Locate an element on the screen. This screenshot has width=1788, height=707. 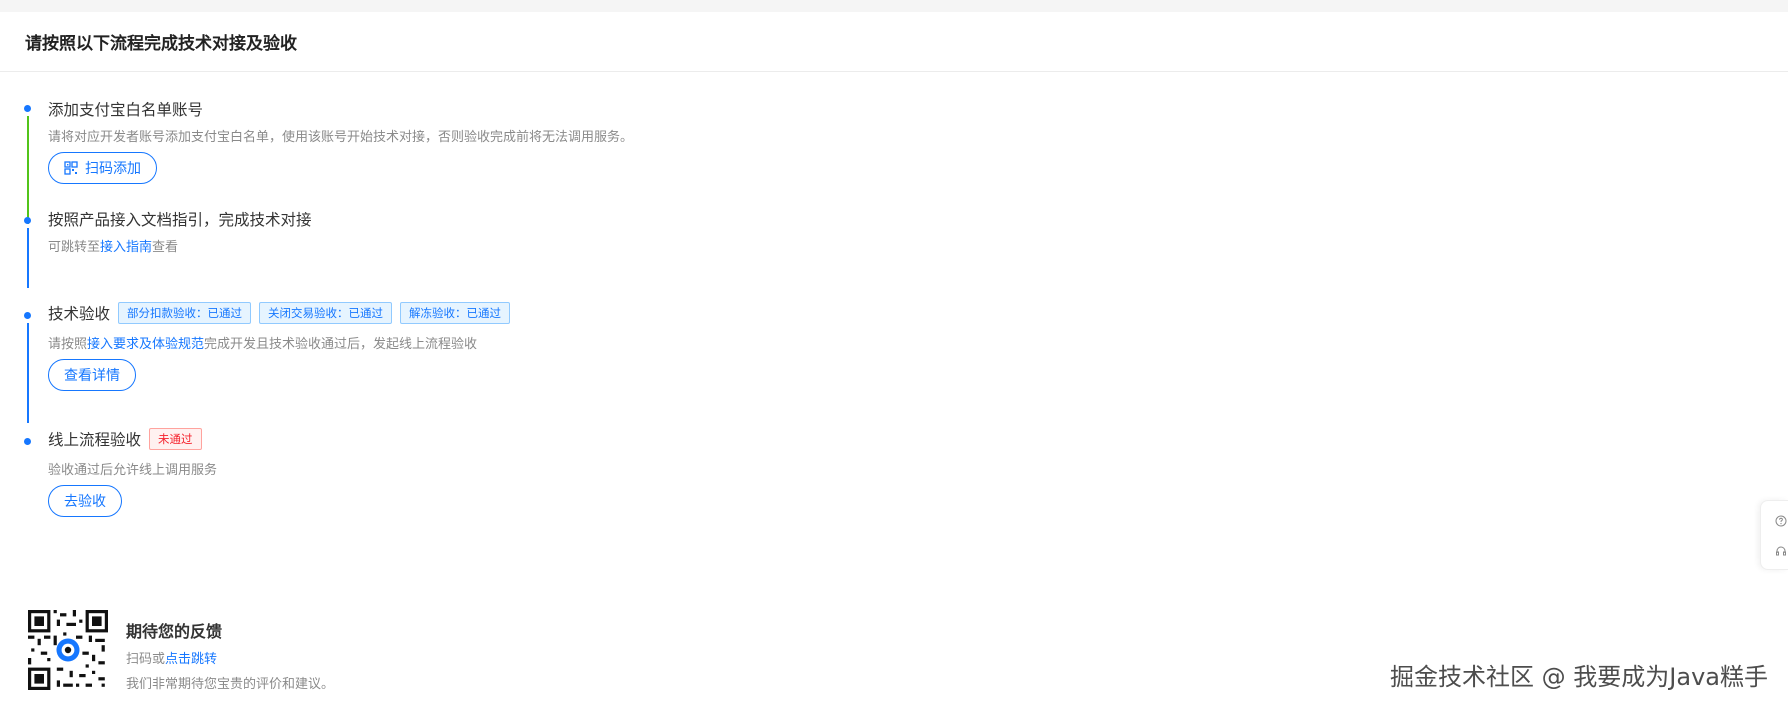
step-title: 按照产品接入文档指引，完成技术对接 is located at coordinates (180, 220).